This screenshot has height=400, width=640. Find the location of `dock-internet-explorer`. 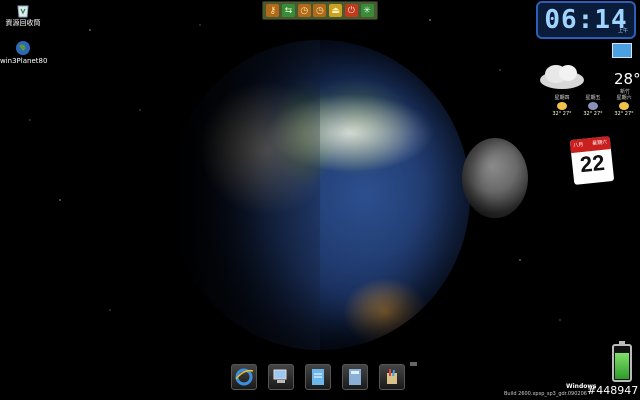

dock-internet-explorer is located at coordinates (244, 377).